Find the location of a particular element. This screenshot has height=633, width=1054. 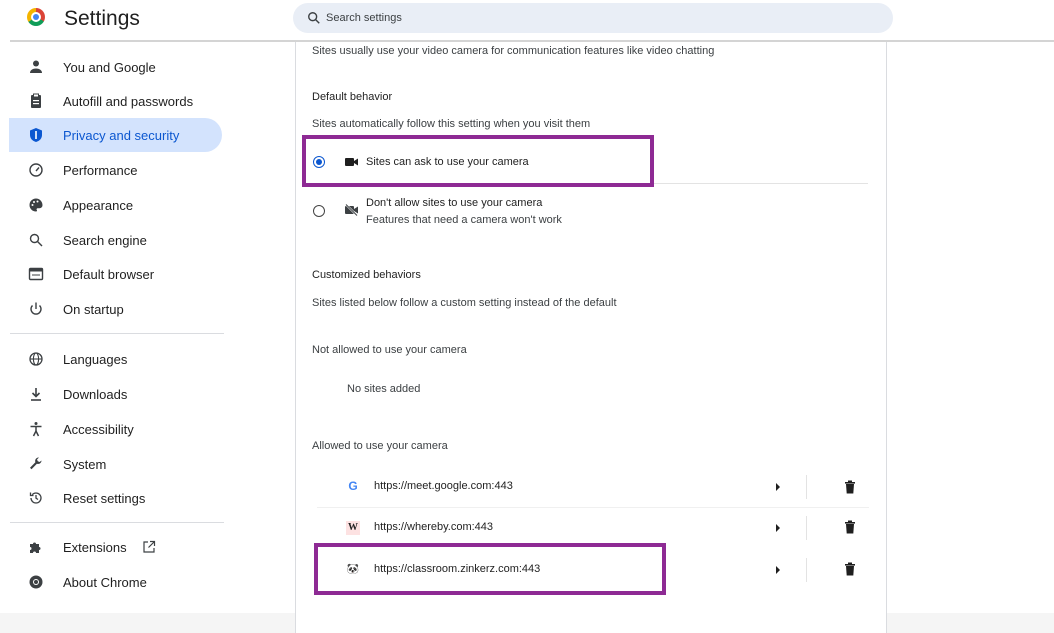

sidebar-item-system: System is located at coordinates (115, 464).